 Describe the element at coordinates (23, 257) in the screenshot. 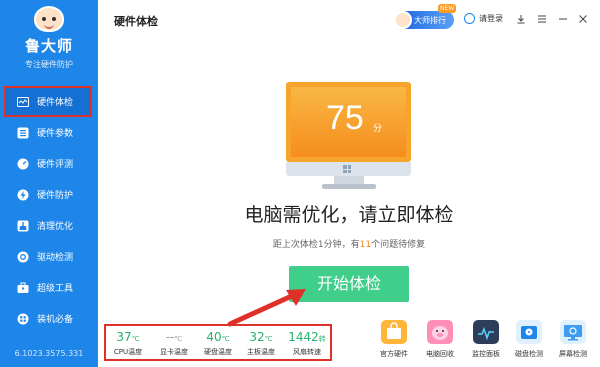

I see `gear-icon` at that location.